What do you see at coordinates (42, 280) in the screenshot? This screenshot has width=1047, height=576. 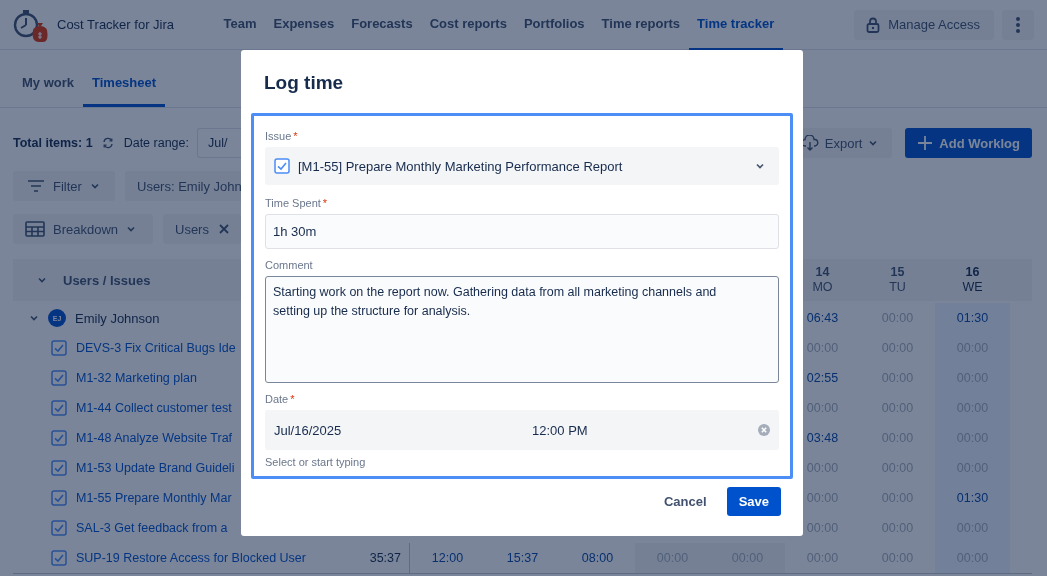 I see `collapse-chevron-icon` at bounding box center [42, 280].